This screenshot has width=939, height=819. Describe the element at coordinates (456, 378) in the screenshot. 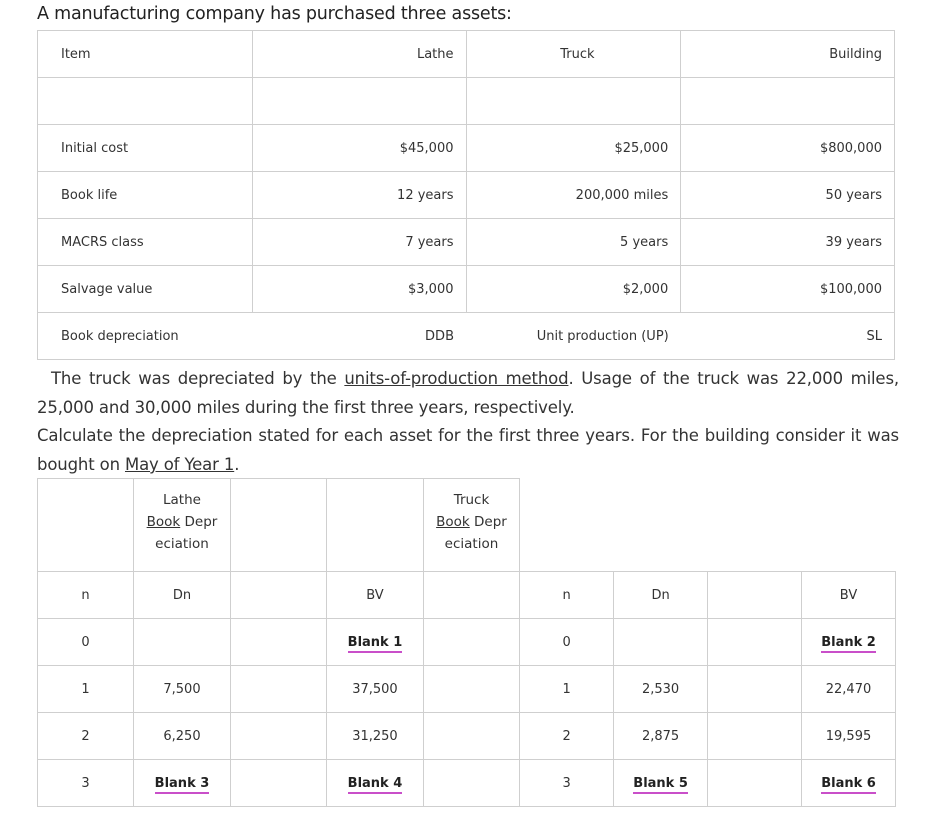

I see `units-of-production-link: units-of-production method` at that location.